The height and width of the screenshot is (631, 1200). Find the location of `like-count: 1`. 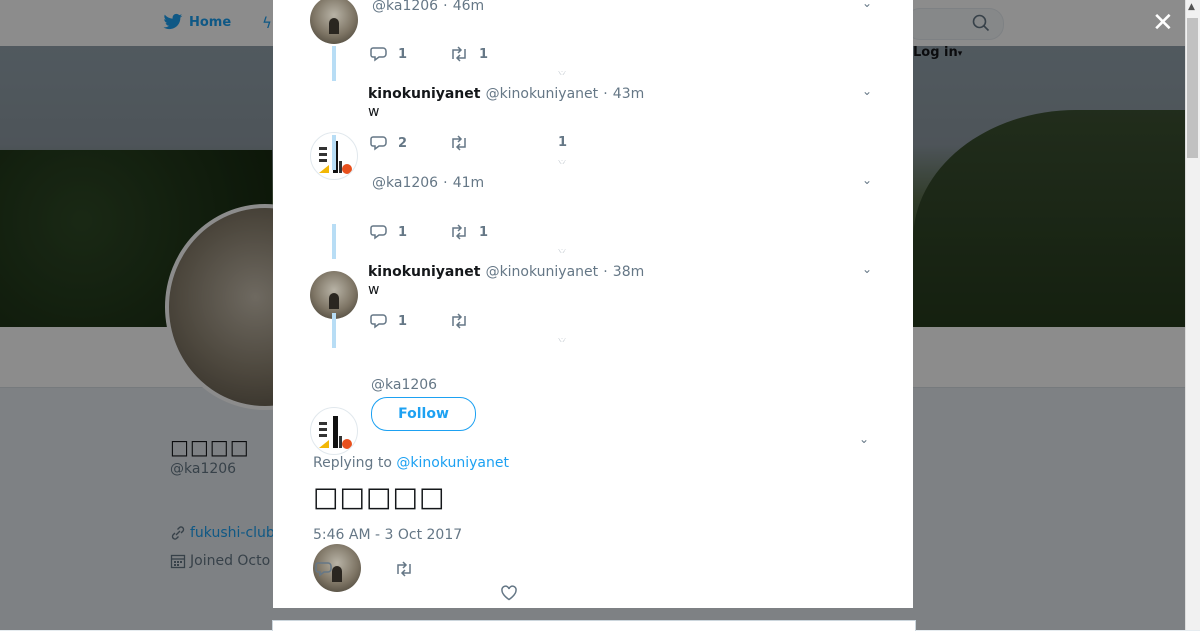

like-count: 1 is located at coordinates (563, 142).